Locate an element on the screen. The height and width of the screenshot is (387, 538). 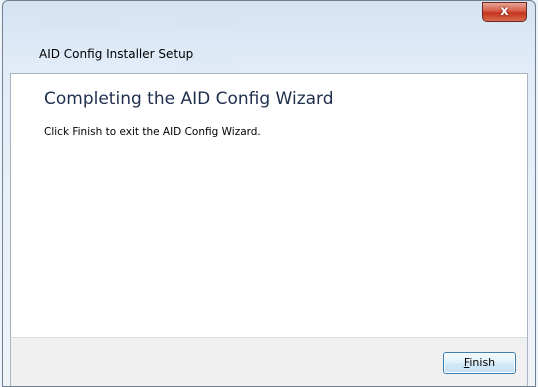
button-bar: Finish is located at coordinates (269, 361).